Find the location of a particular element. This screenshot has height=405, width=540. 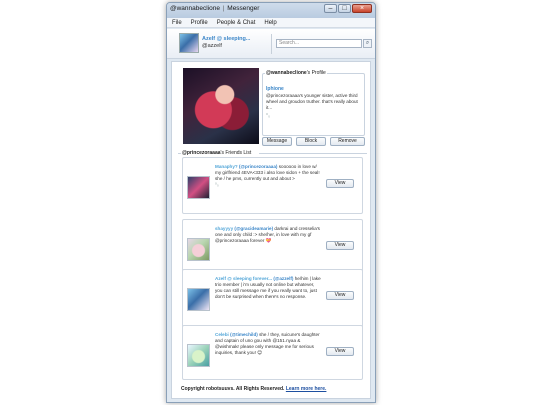

minimize-button: – is located at coordinates (330, 8).